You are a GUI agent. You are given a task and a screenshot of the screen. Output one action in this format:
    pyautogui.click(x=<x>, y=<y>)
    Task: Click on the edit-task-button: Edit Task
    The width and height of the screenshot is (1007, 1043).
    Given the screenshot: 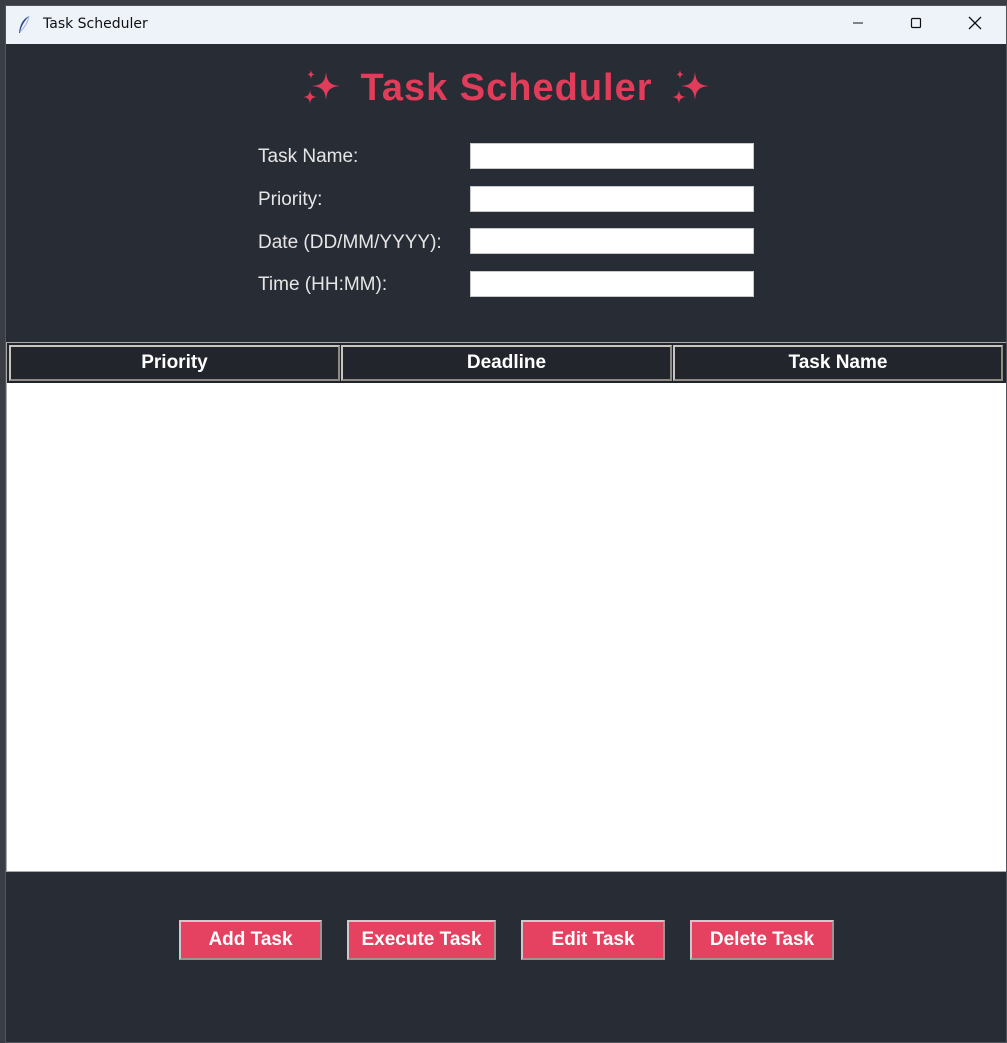 What is the action you would take?
    pyautogui.click(x=593, y=940)
    